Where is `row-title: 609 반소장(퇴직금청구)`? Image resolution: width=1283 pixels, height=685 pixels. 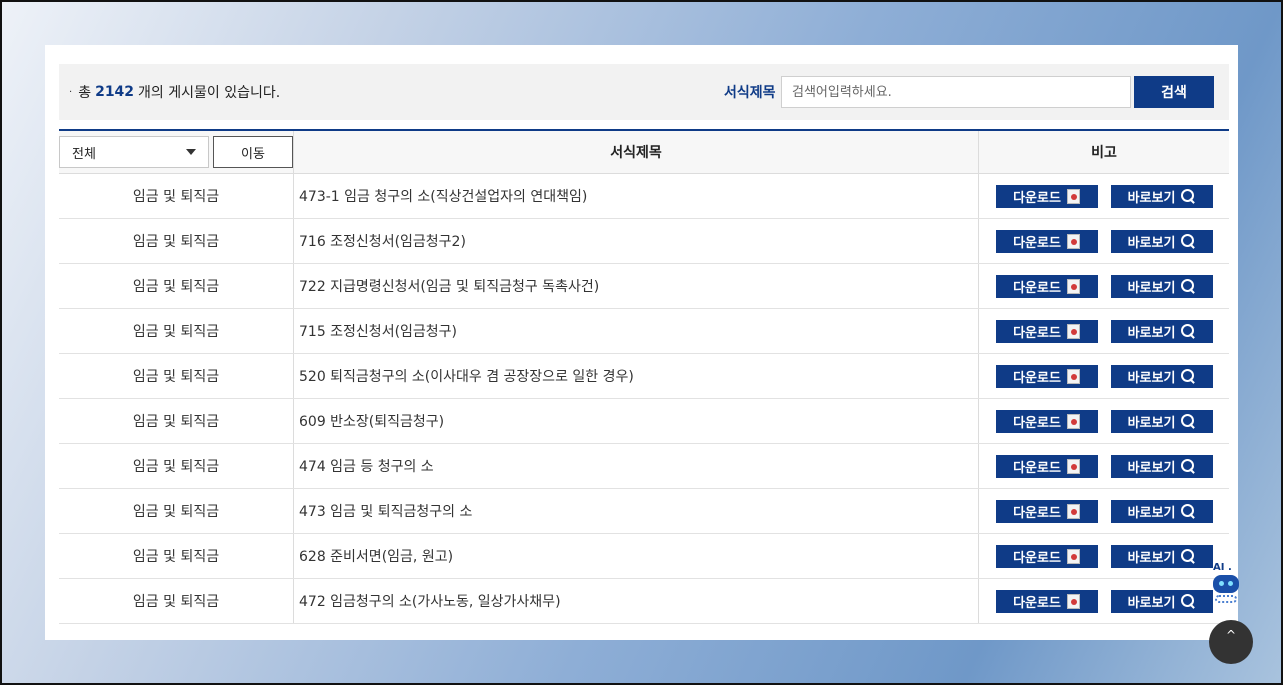 row-title: 609 반소장(퇴직금청구) is located at coordinates (636, 421).